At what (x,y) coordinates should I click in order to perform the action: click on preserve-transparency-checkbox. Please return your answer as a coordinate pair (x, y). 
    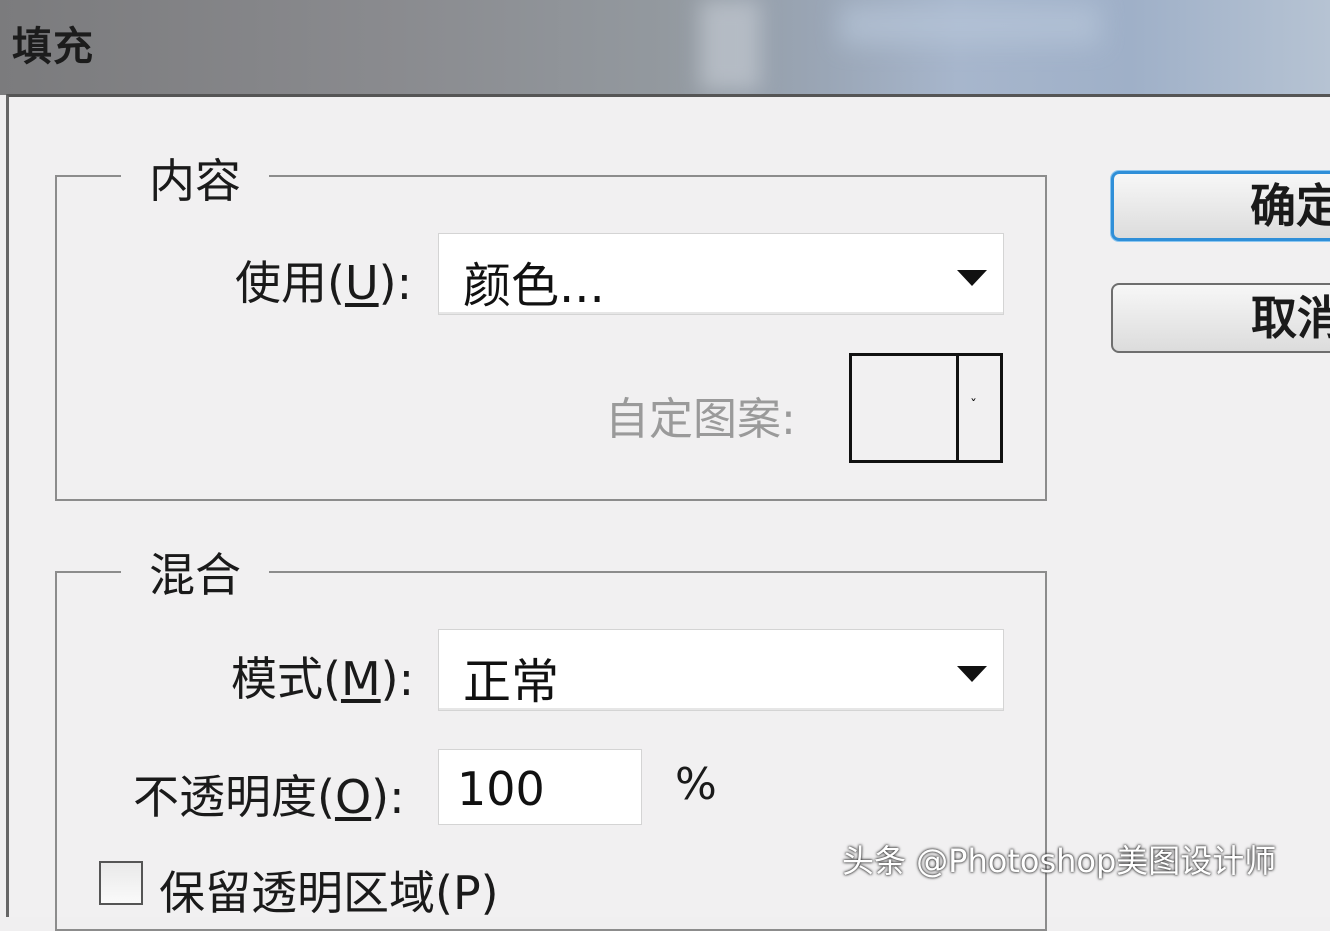
    Looking at the image, I should click on (121, 883).